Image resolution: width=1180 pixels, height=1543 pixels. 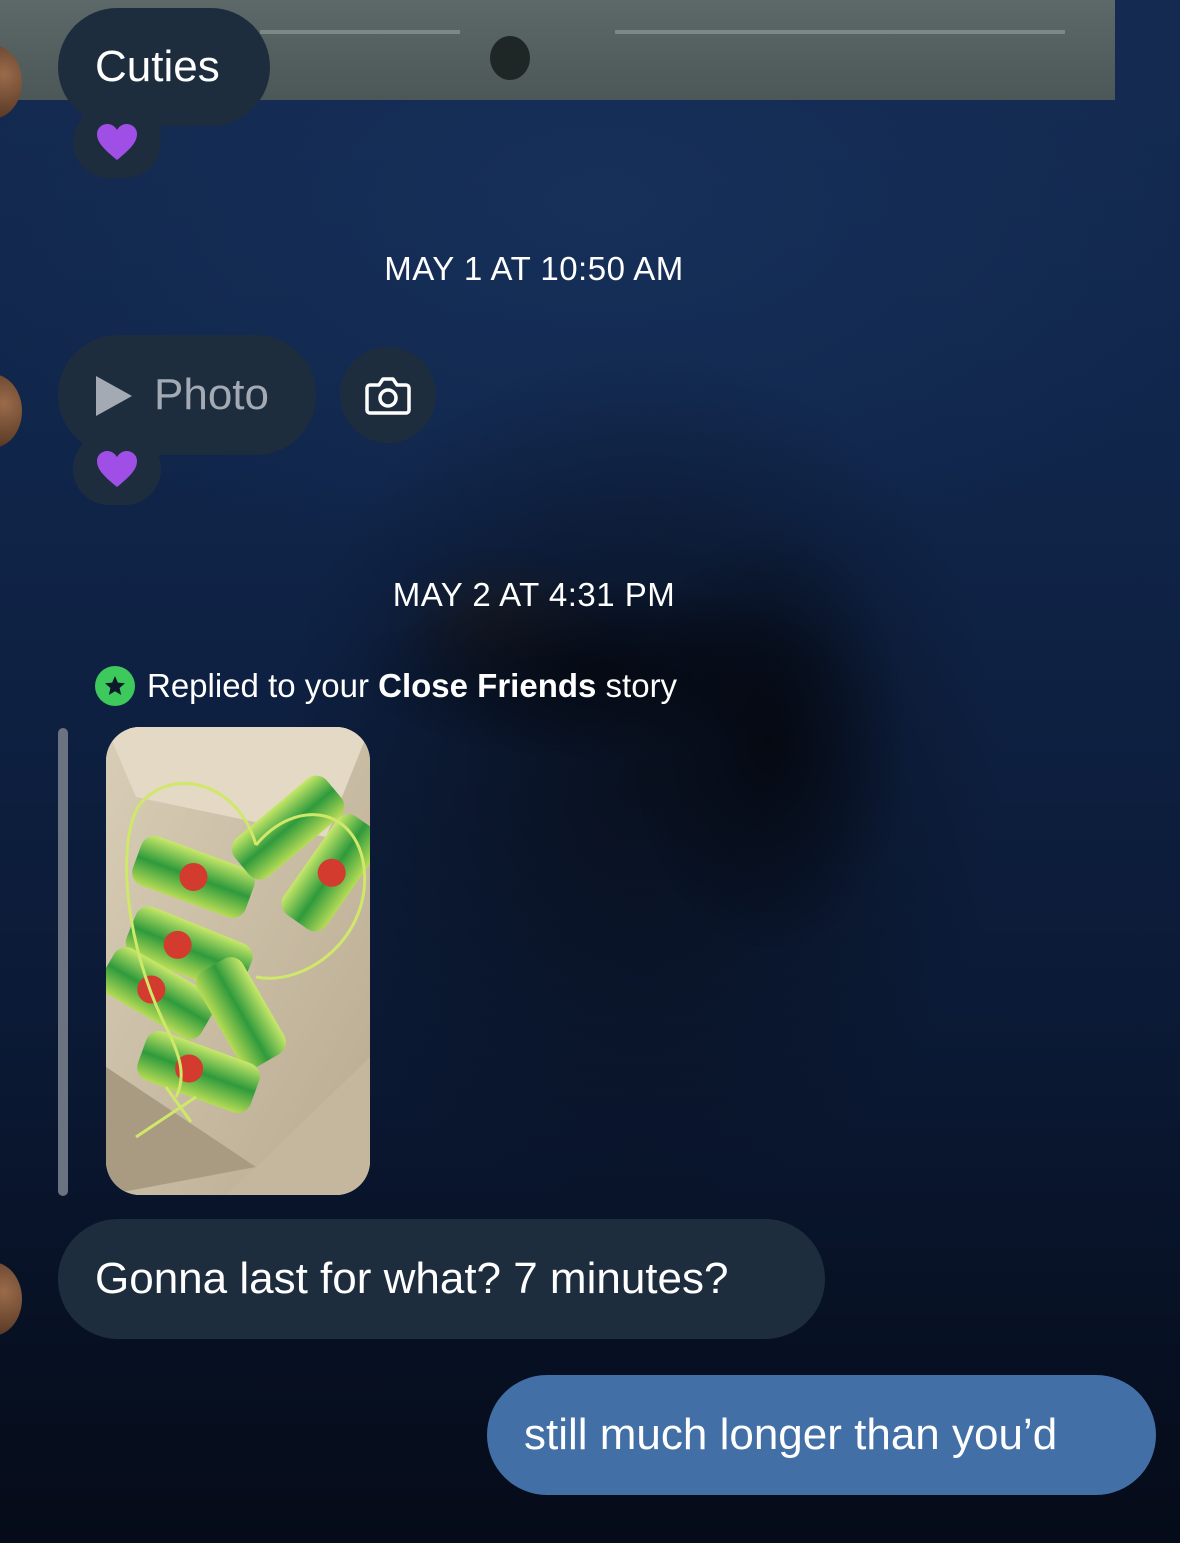 I want to click on reply-suffix: story, so click(x=637, y=685).